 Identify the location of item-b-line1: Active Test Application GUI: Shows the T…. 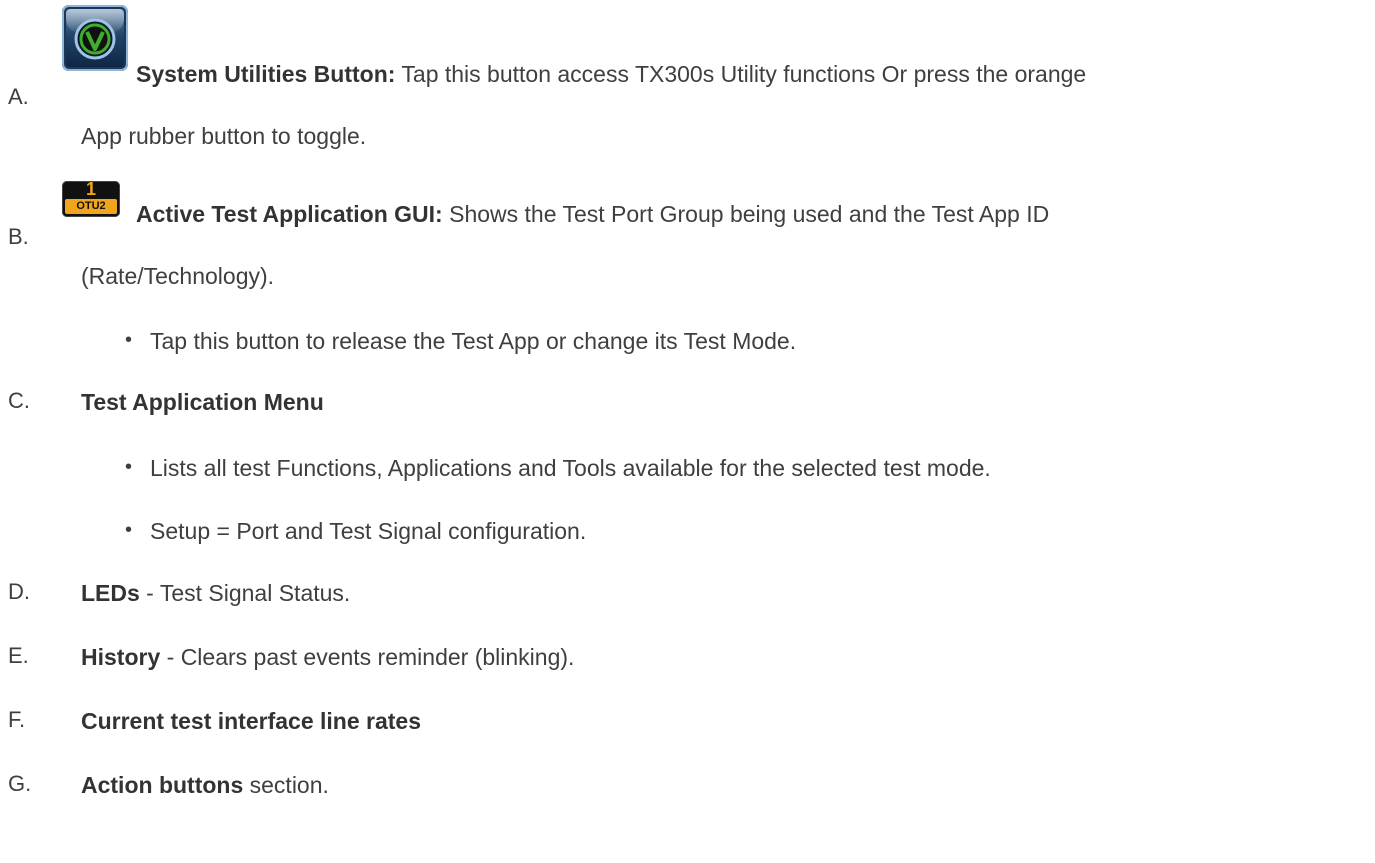
(592, 214).